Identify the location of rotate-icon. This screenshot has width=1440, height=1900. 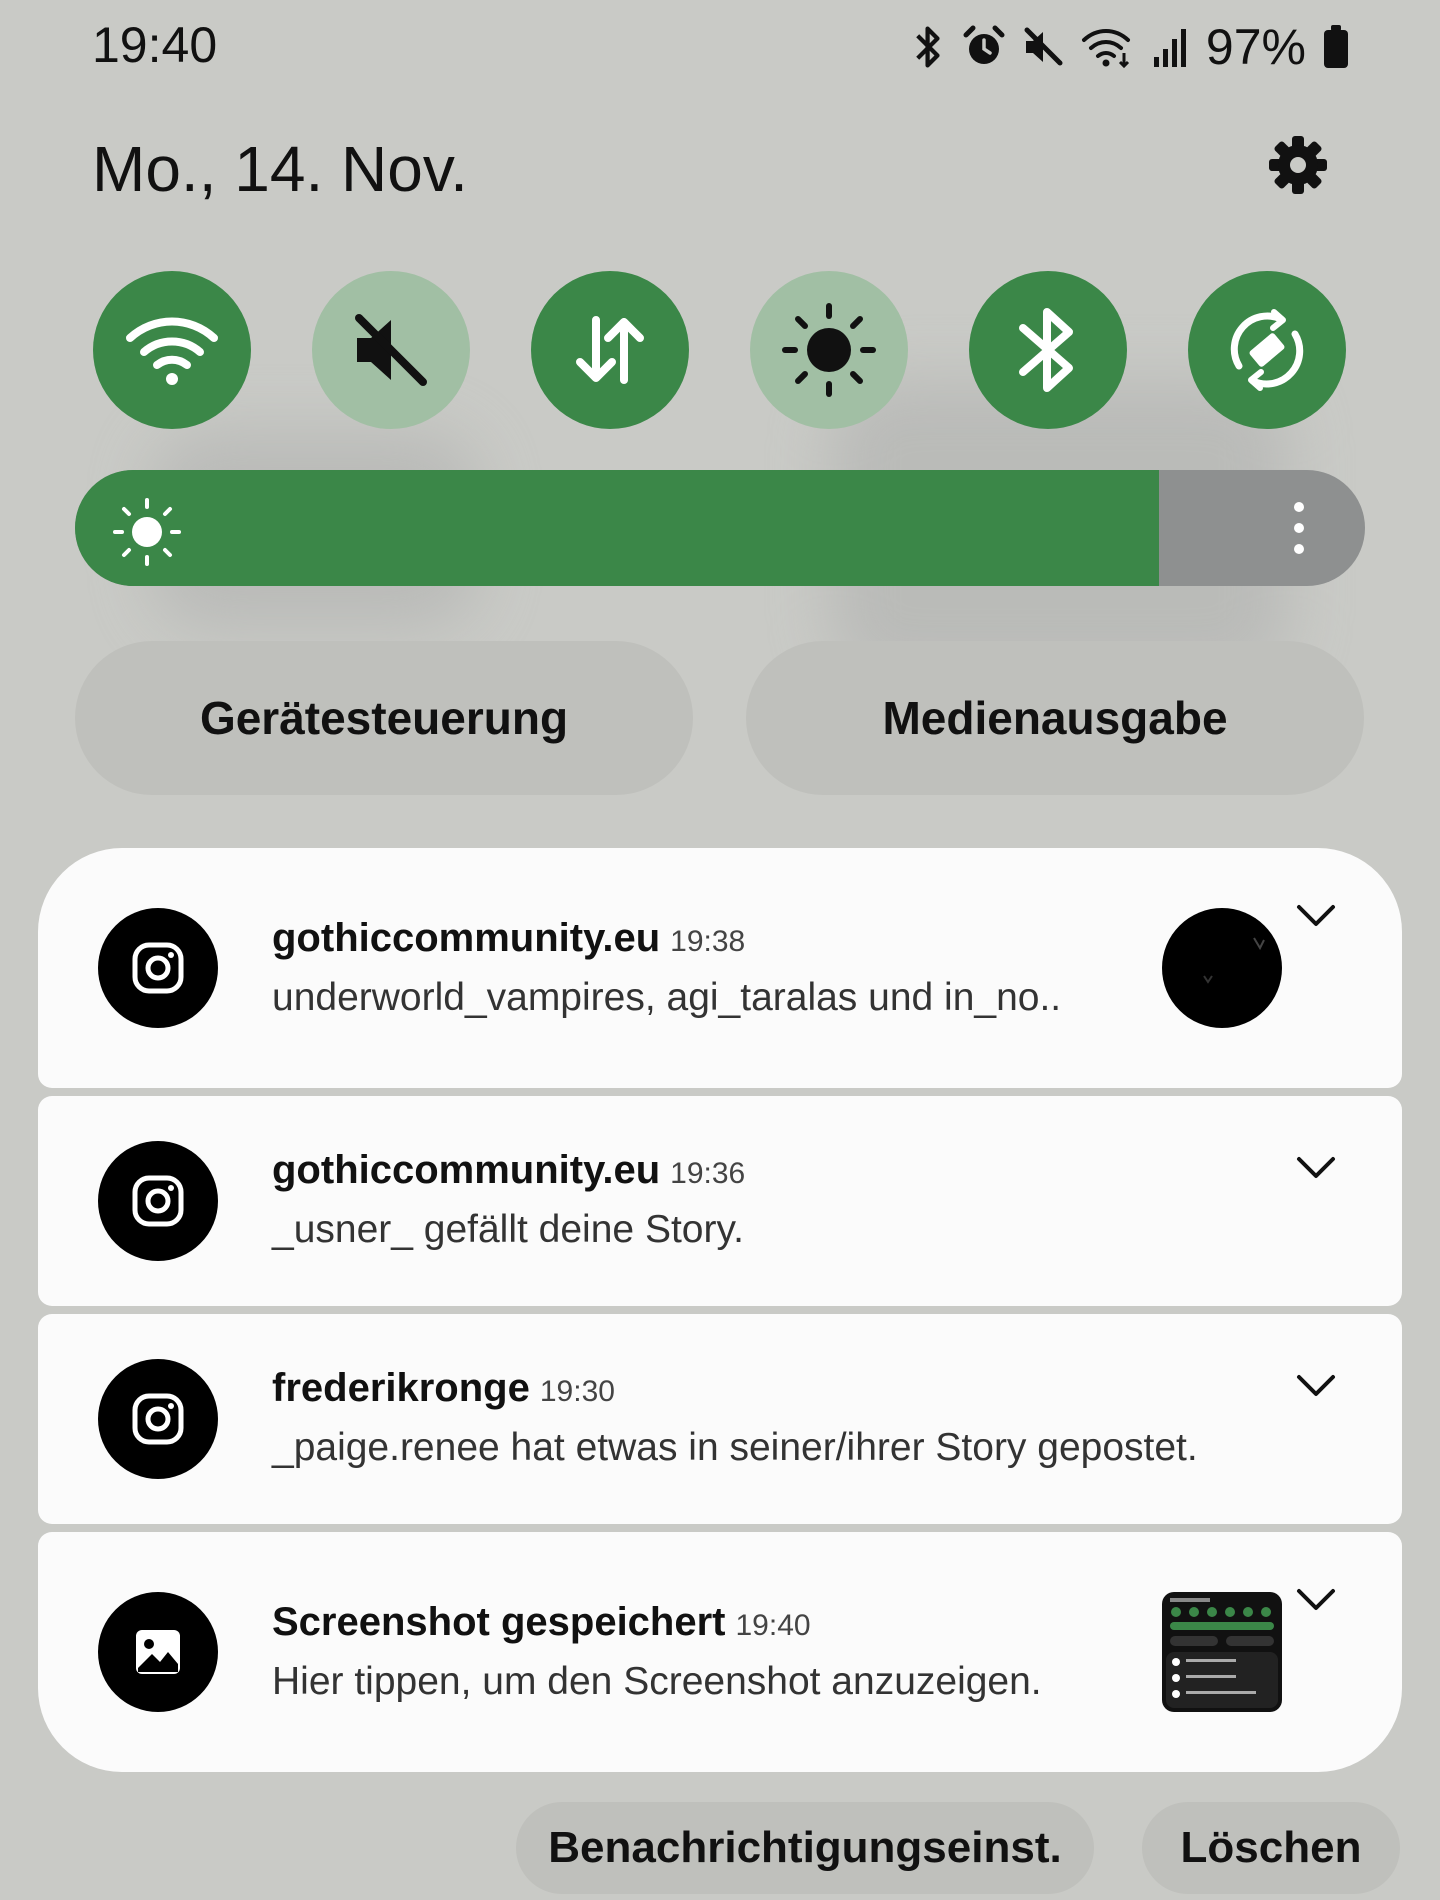
(1267, 350).